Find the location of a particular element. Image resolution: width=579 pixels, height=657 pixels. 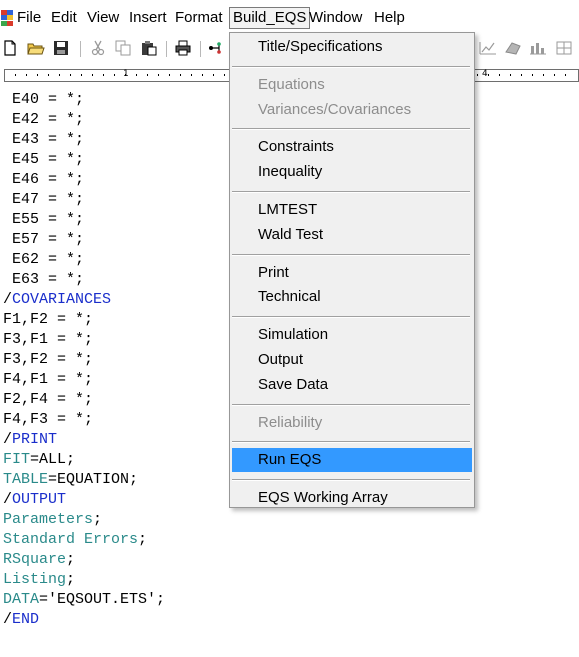

new-file-icon is located at coordinates (10, 48).